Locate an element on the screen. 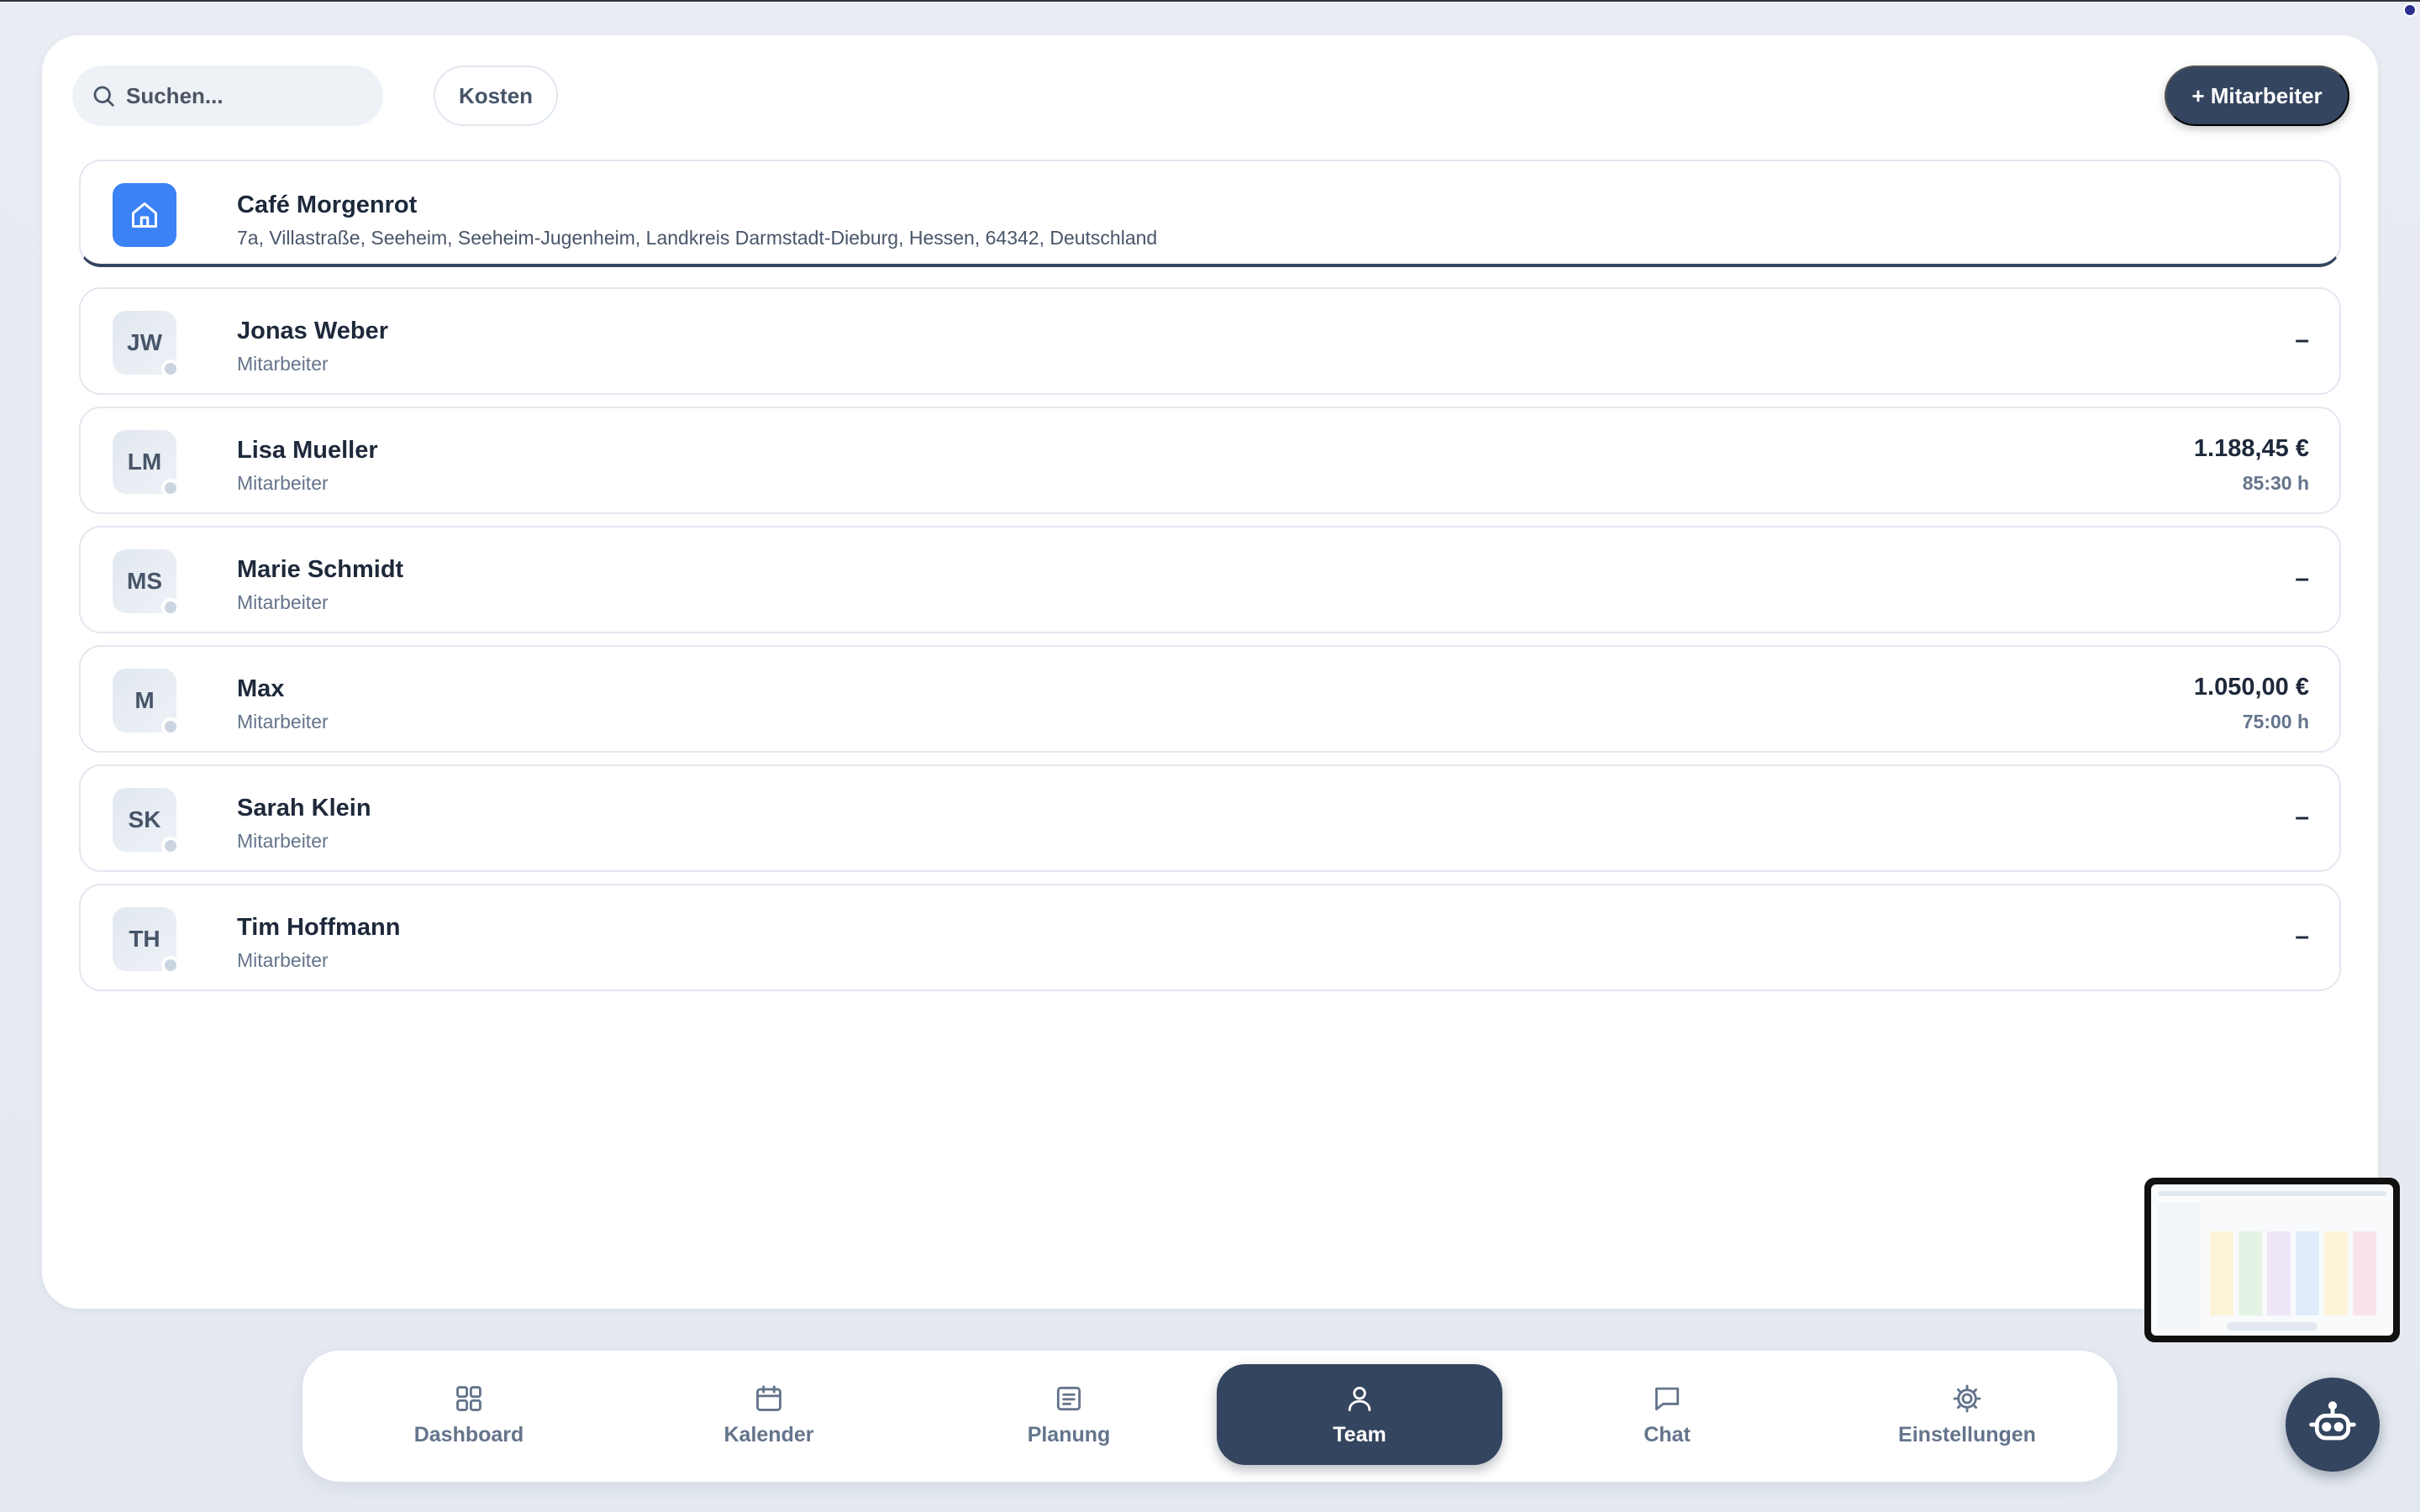 Image resolution: width=2420 pixels, height=1512 pixels. avatar: M is located at coordinates (146, 702).